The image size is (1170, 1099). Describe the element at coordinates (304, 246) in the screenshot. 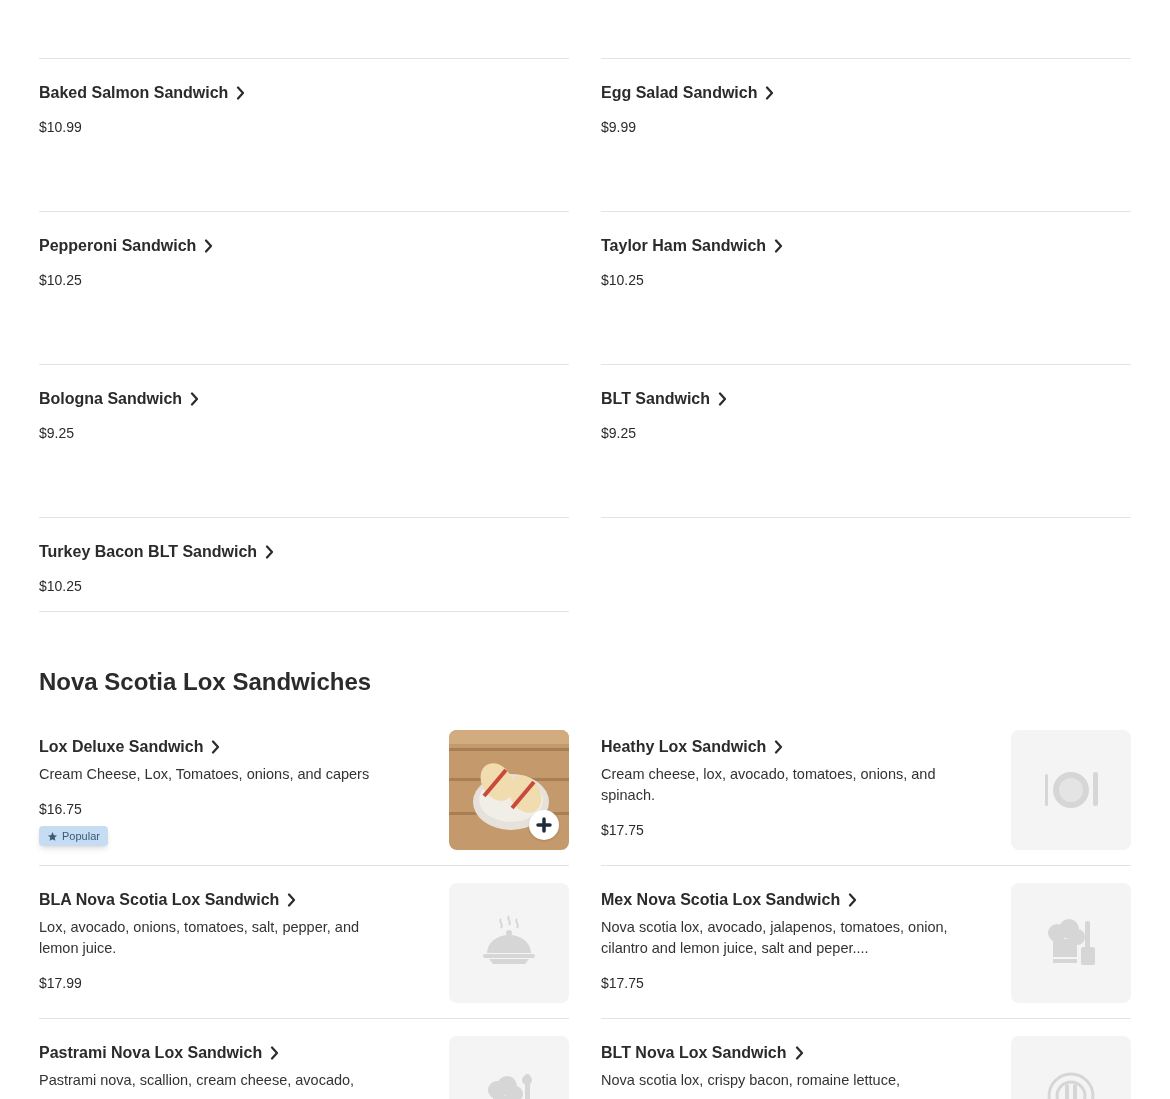

I see `item-name-link: Pepperoni Sandwich` at that location.